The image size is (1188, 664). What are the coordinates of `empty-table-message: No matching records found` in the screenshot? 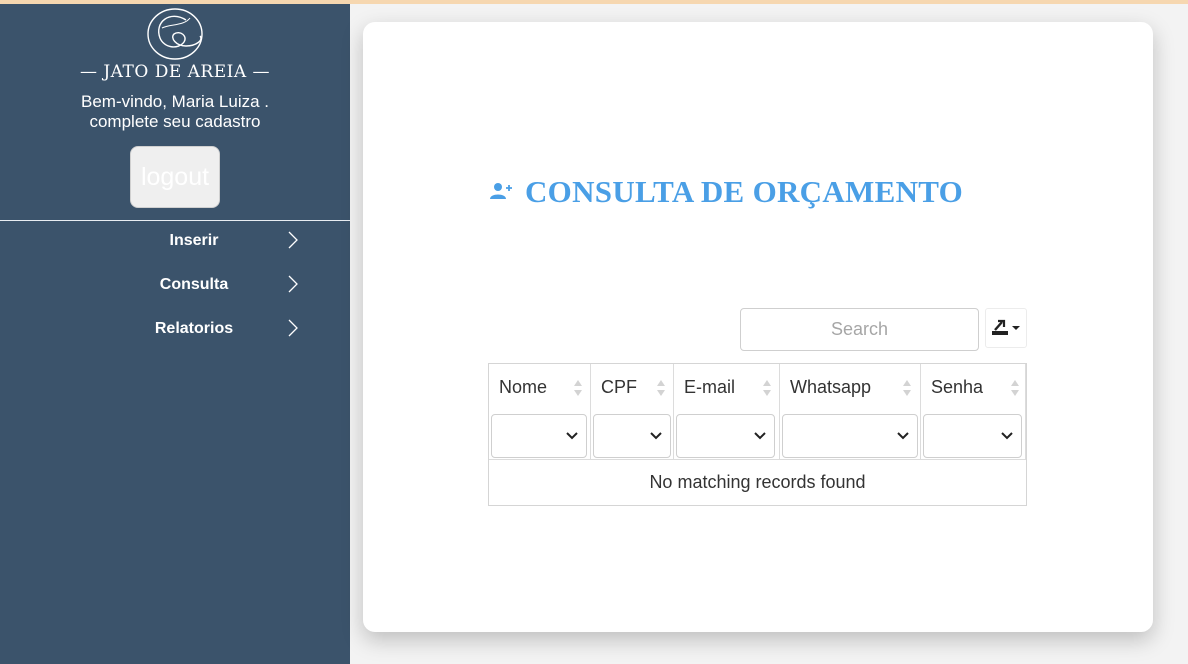 It's located at (757, 482).